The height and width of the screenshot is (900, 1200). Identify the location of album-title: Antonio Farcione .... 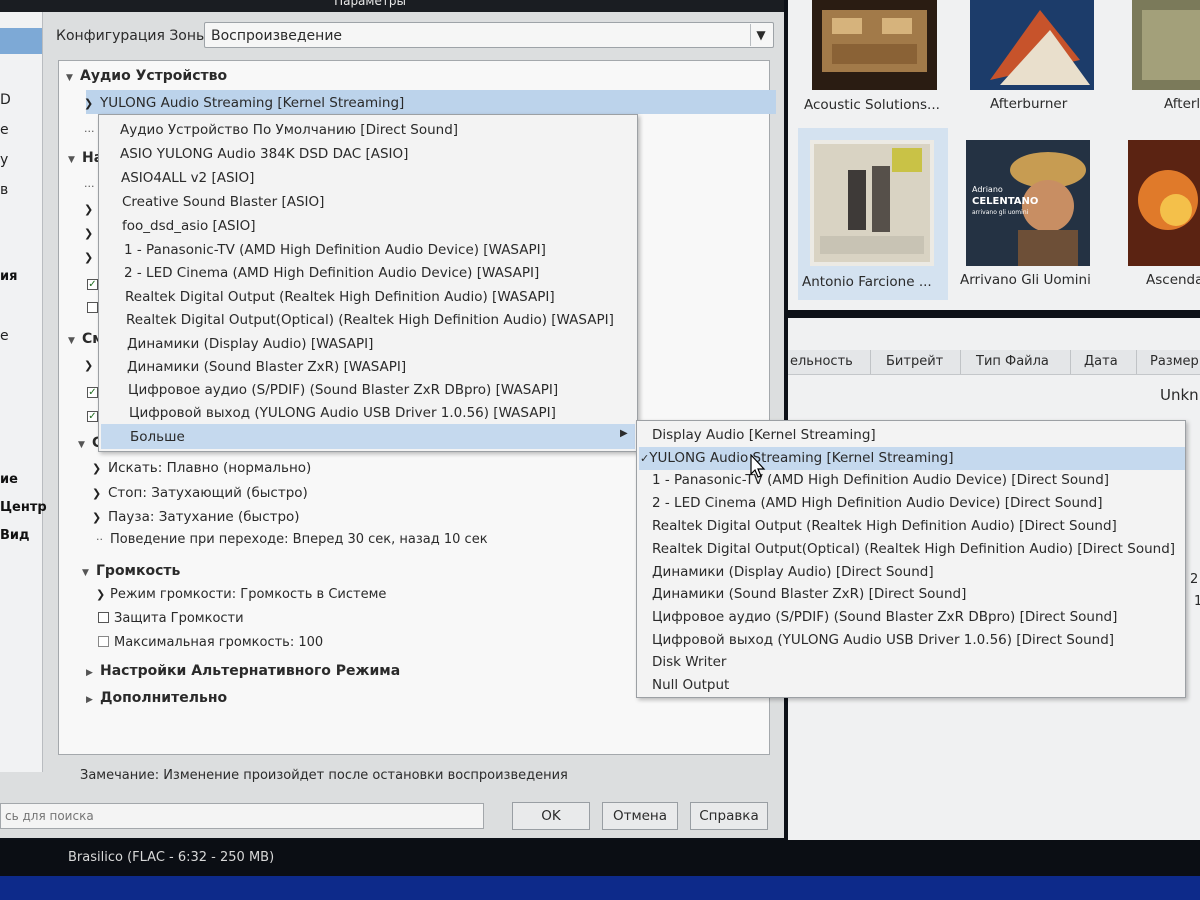
(867, 282).